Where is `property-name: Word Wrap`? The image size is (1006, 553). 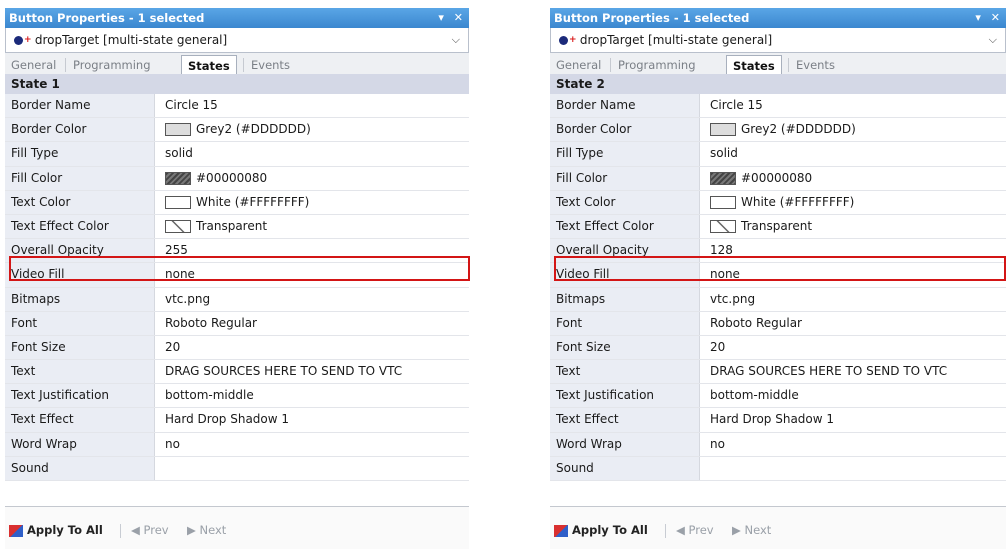 property-name: Word Wrap is located at coordinates (80, 444).